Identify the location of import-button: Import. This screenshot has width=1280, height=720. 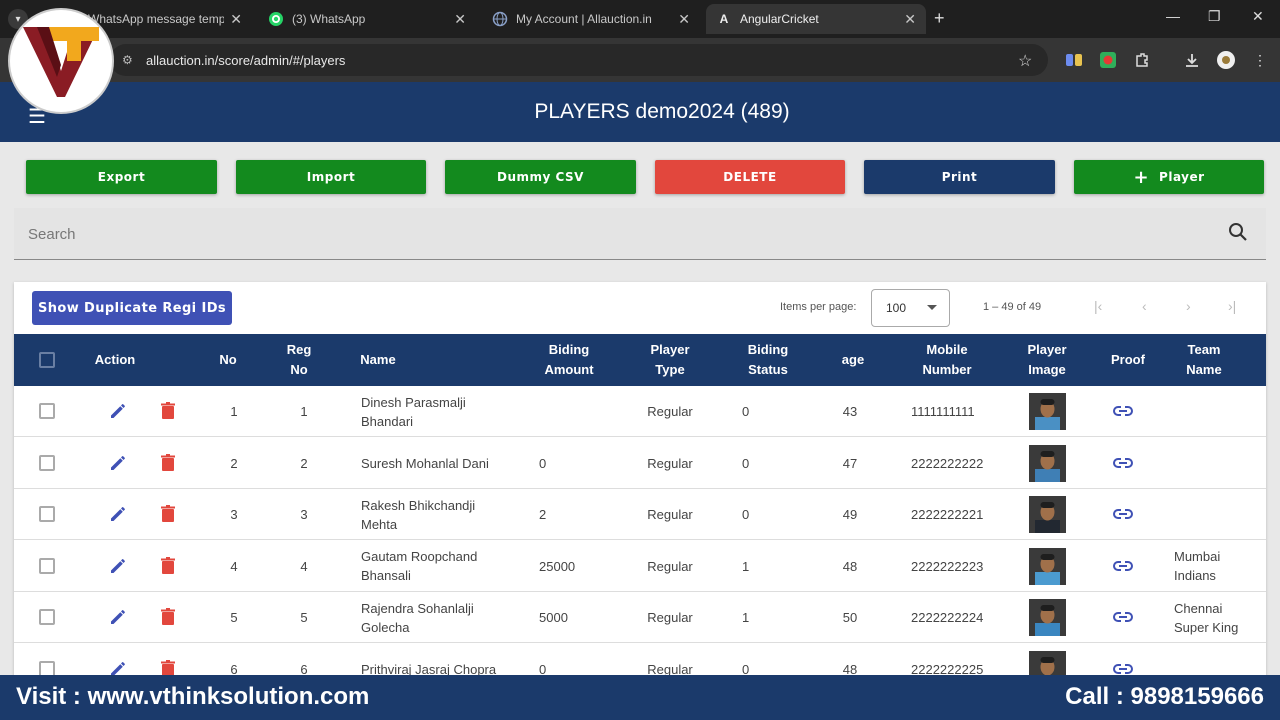
(331, 177).